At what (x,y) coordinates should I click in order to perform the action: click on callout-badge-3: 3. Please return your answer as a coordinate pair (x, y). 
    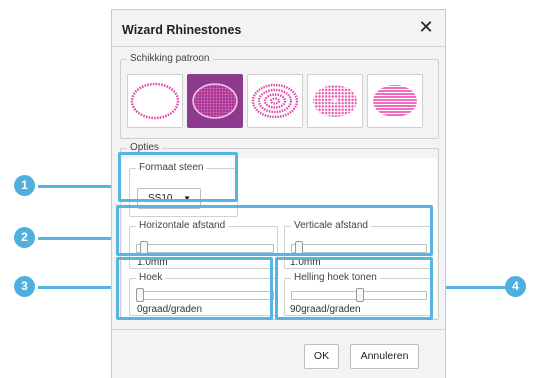
    Looking at the image, I should click on (24, 286).